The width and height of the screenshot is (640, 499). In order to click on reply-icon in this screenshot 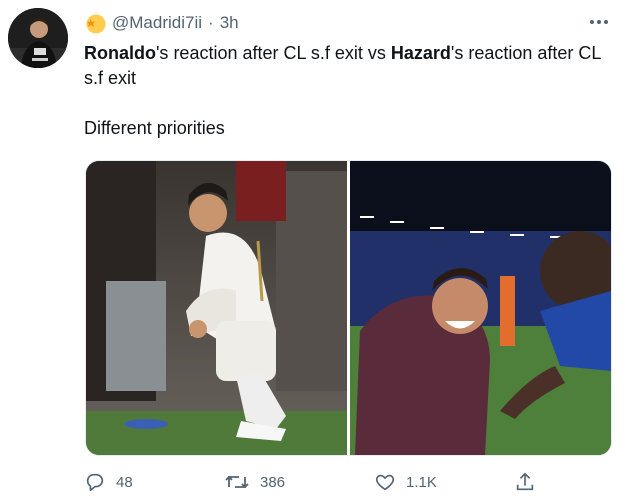, I will do `click(95, 482)`.